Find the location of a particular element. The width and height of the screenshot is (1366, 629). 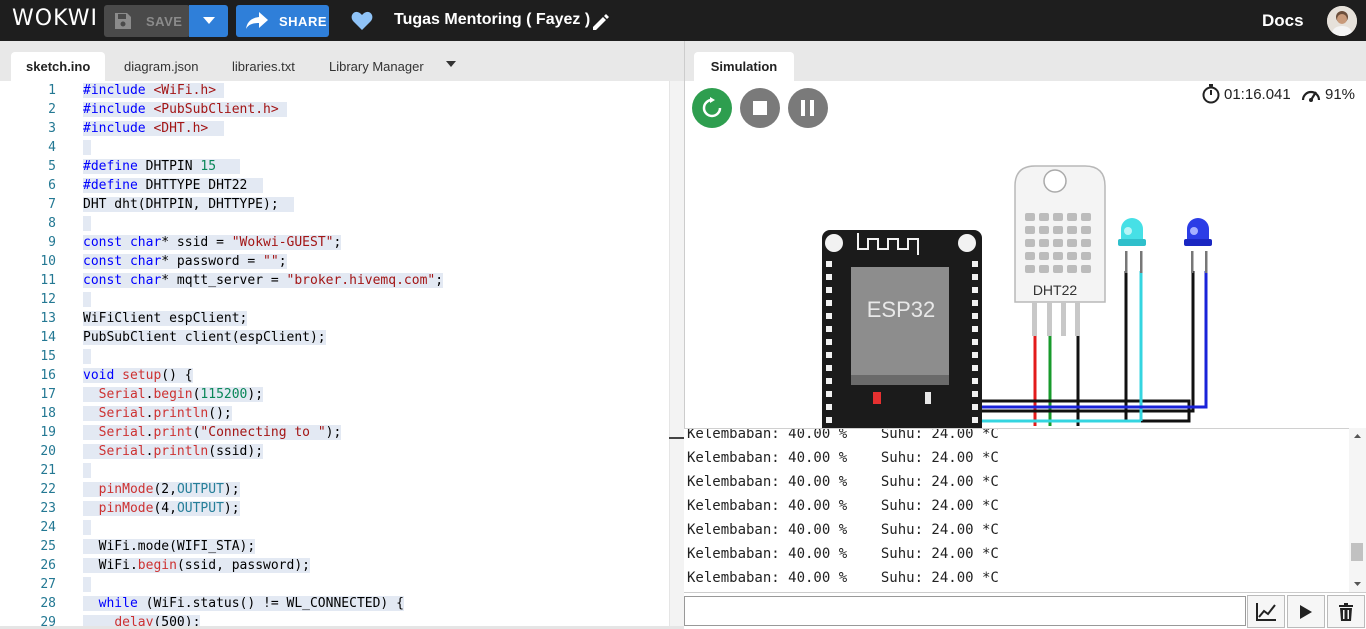

code-line: Serial.println(); is located at coordinates (263, 413).